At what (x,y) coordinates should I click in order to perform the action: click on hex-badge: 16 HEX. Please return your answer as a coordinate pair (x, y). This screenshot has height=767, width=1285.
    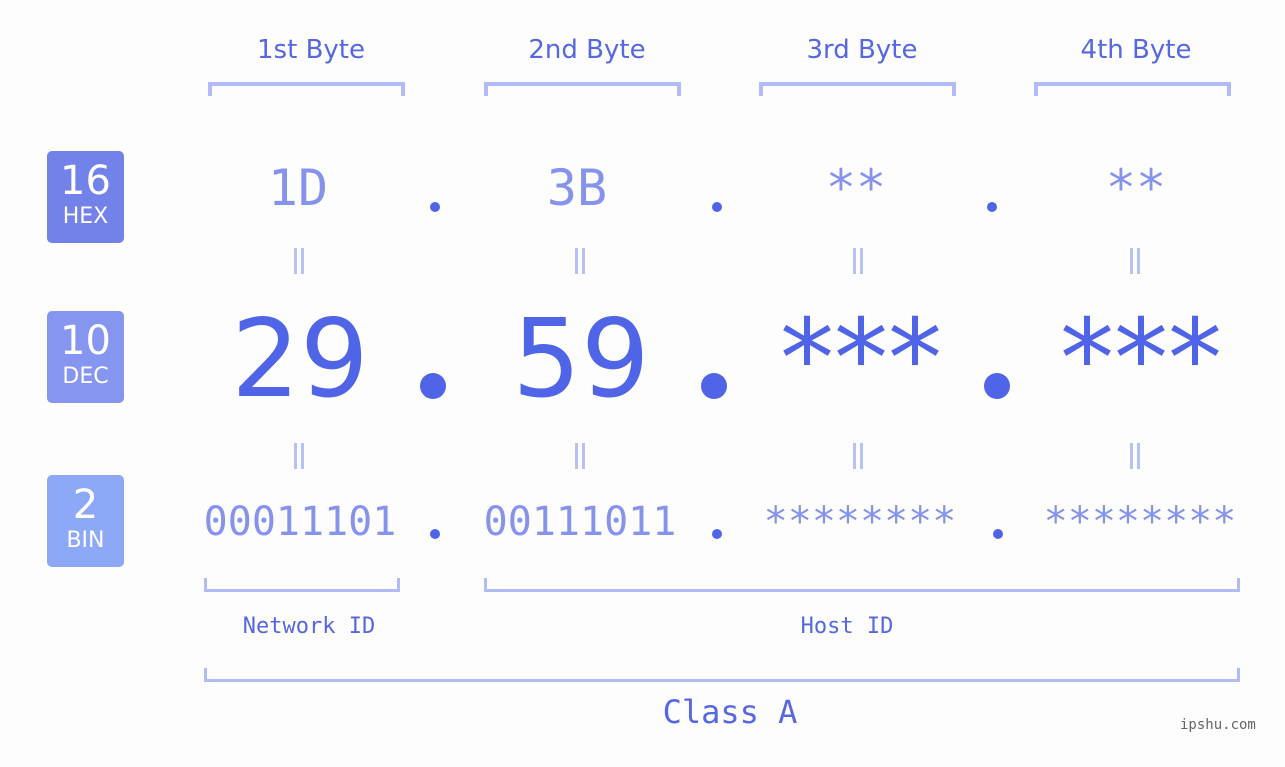
    Looking at the image, I should click on (85, 197).